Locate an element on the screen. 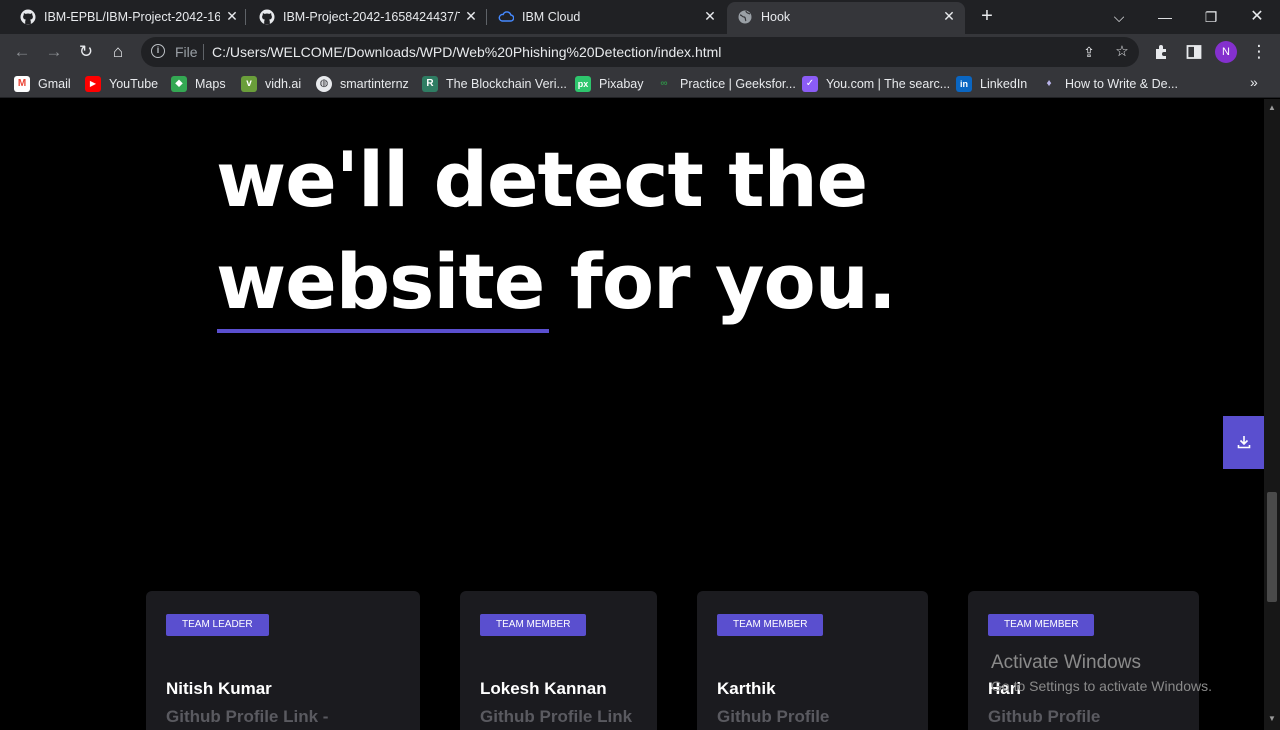  globe-icon: ◍ is located at coordinates (324, 84).